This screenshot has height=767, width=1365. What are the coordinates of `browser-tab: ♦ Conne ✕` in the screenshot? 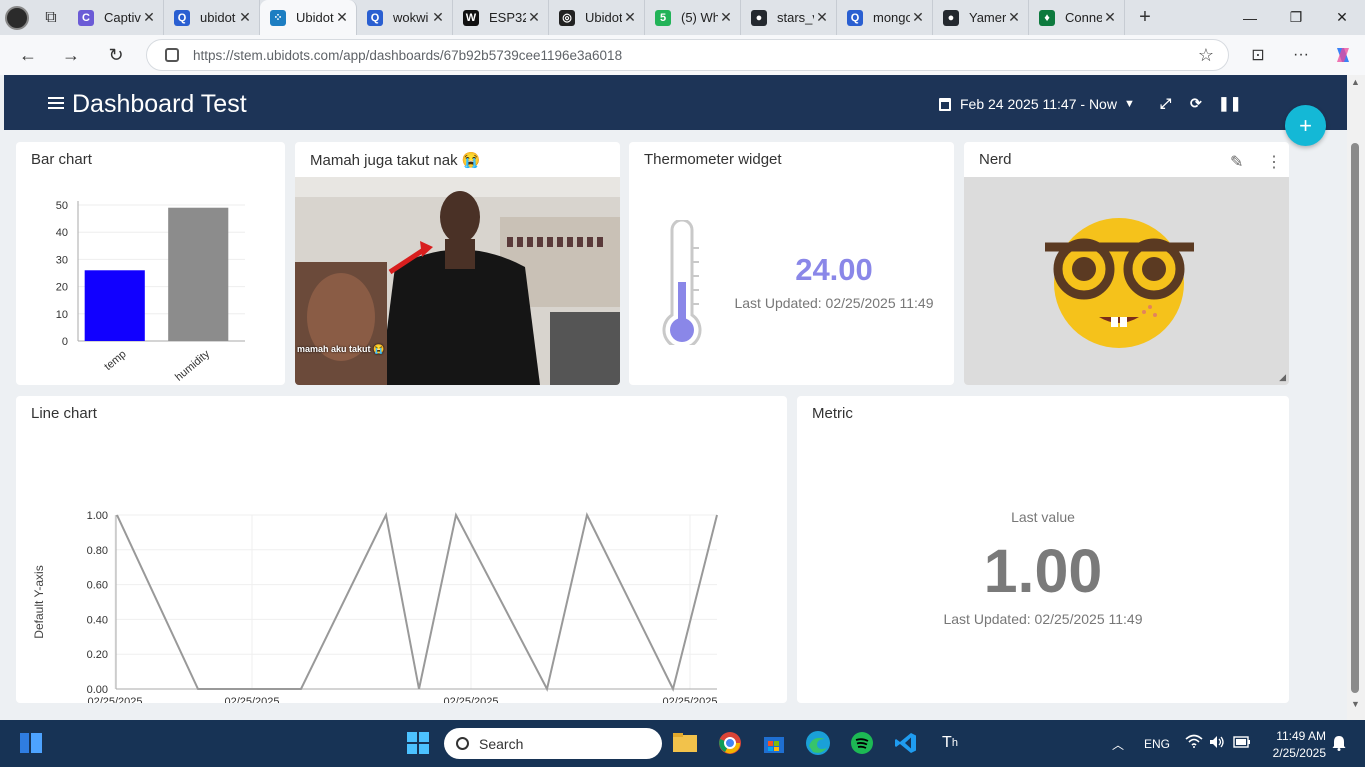 It's located at (1077, 17).